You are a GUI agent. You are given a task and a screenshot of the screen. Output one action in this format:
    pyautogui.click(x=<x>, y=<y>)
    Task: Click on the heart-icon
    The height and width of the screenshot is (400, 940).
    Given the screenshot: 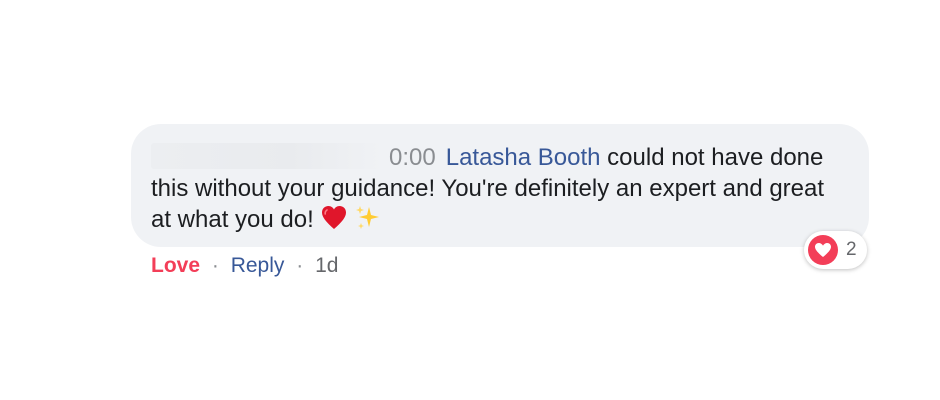 What is the action you would take?
    pyautogui.click(x=823, y=250)
    